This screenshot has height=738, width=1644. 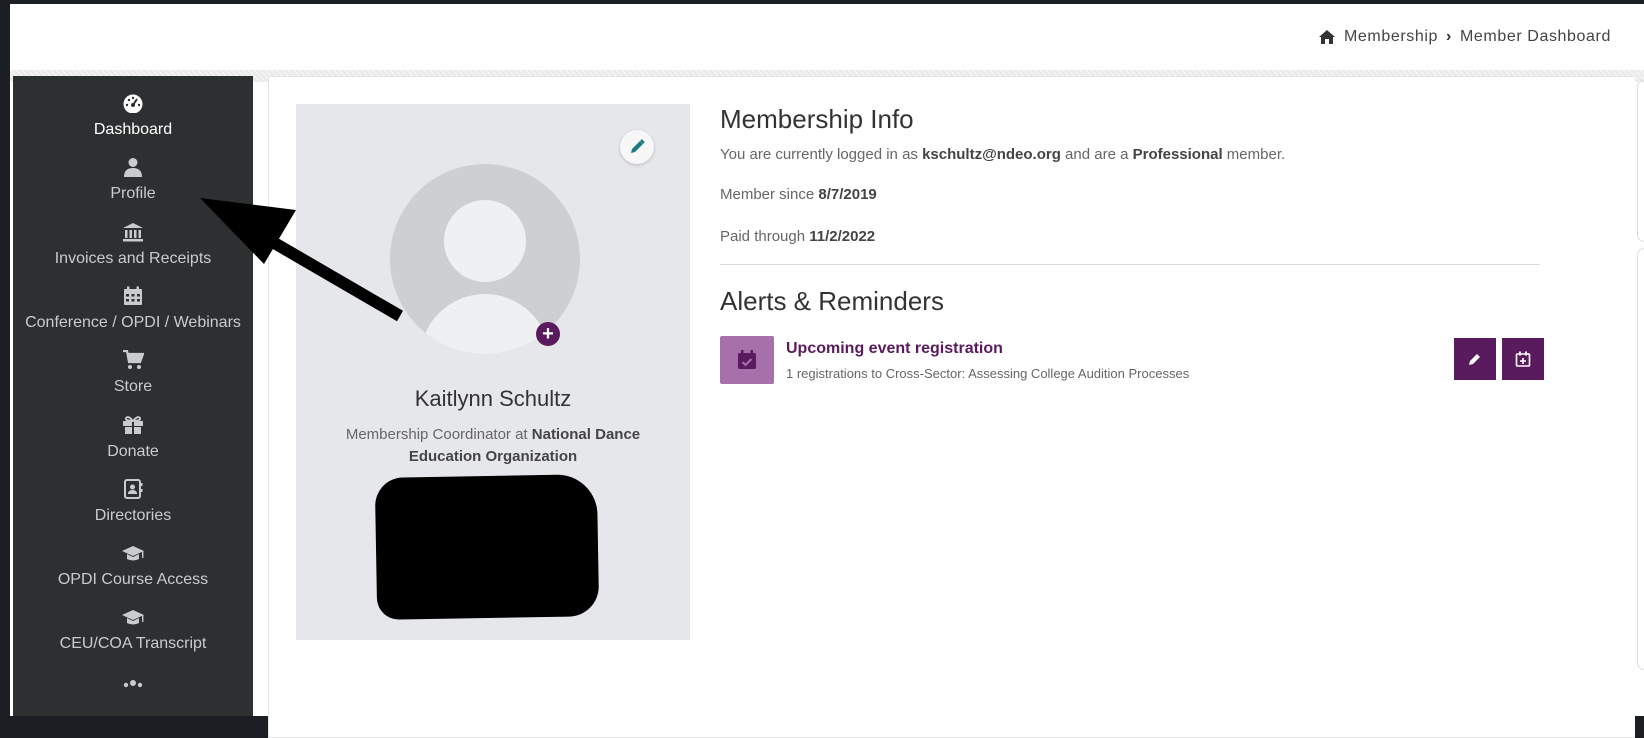 I want to click on sidebar-item-directories: Directories, so click(x=133, y=501).